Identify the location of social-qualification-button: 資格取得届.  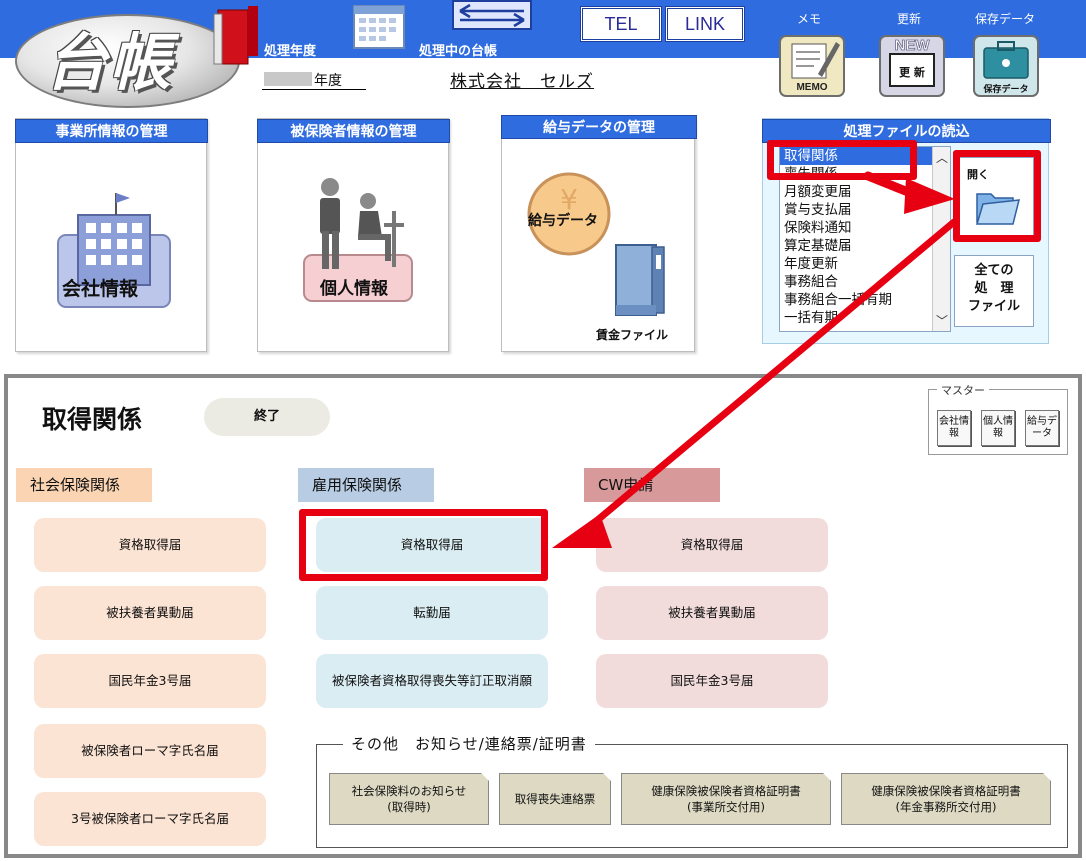
(150, 545).